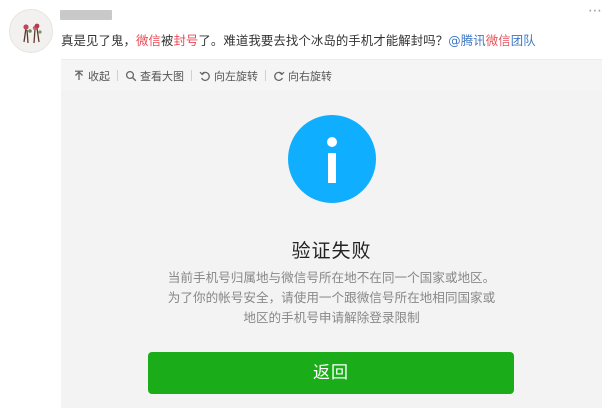 The image size is (615, 408). What do you see at coordinates (331, 317) in the screenshot?
I see `dialog-message-line: 地区的手机号申请解除登录限制` at bounding box center [331, 317].